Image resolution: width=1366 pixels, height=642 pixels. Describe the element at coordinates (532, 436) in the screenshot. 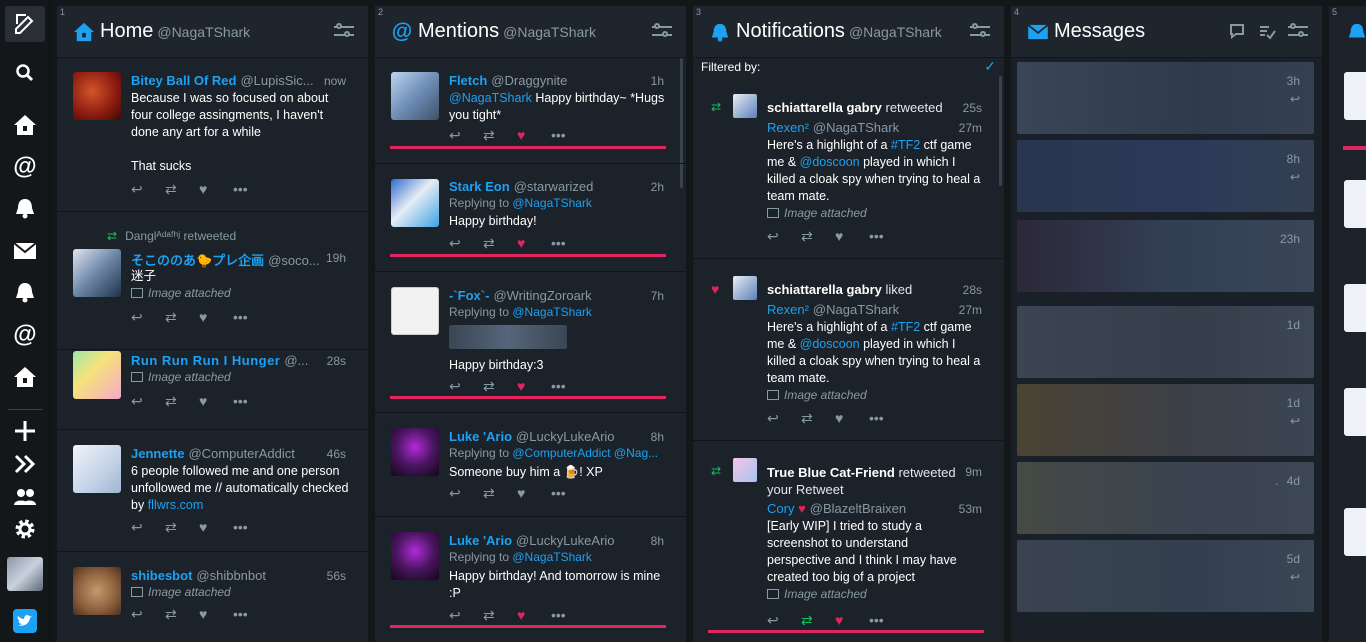

I see `tweet-author: Luke 'Ario @LuckyLukeArio` at that location.